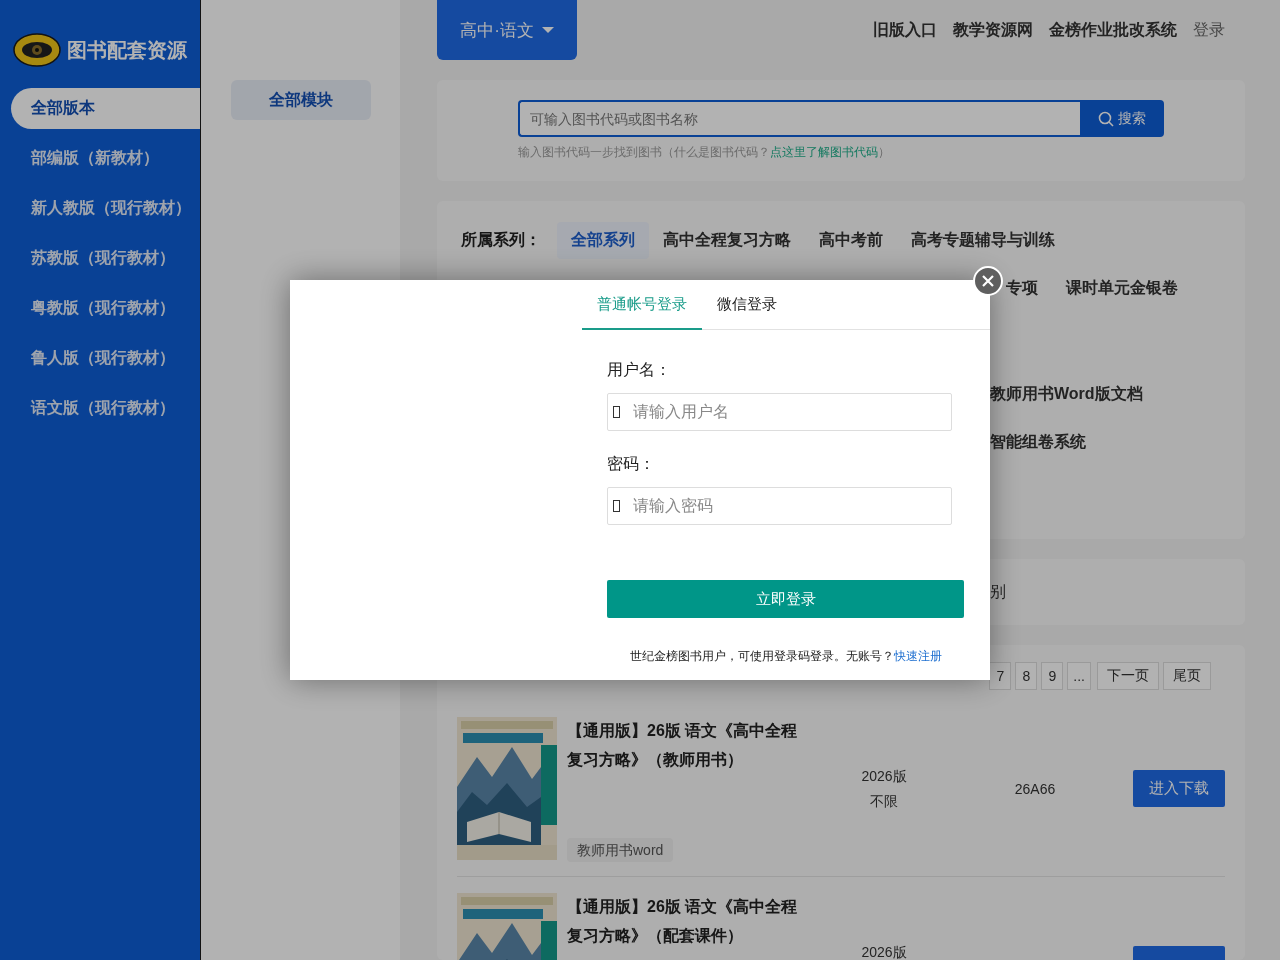 The height and width of the screenshot is (960, 1280). Describe the element at coordinates (983, 240) in the screenshot. I see `series-option: 高考专题辅导与训练` at that location.